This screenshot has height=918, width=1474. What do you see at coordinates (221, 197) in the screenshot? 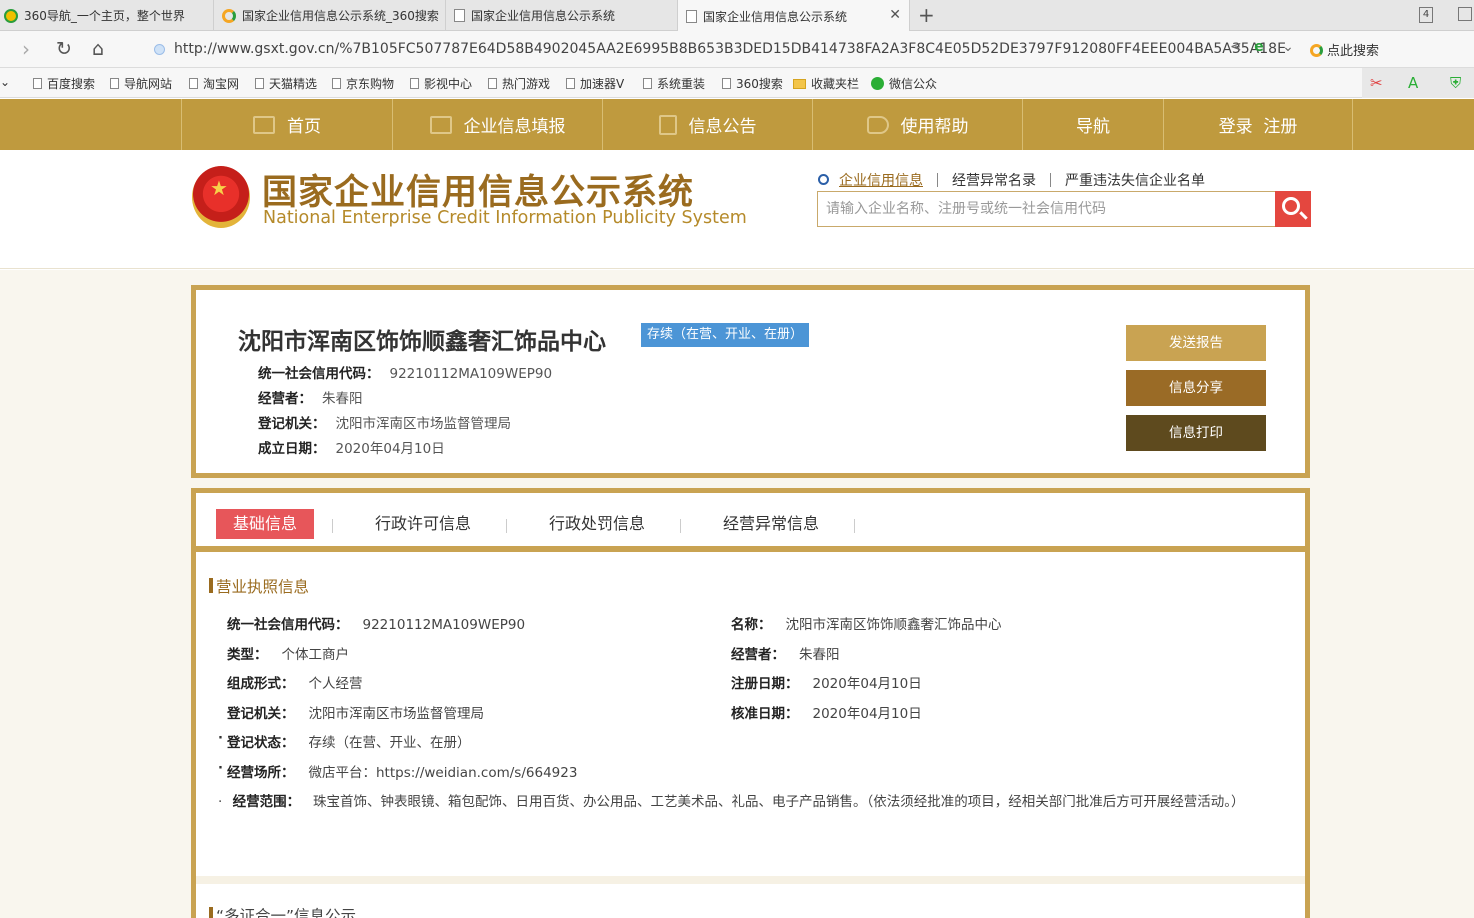
I see `national-emblem-icon` at bounding box center [221, 197].